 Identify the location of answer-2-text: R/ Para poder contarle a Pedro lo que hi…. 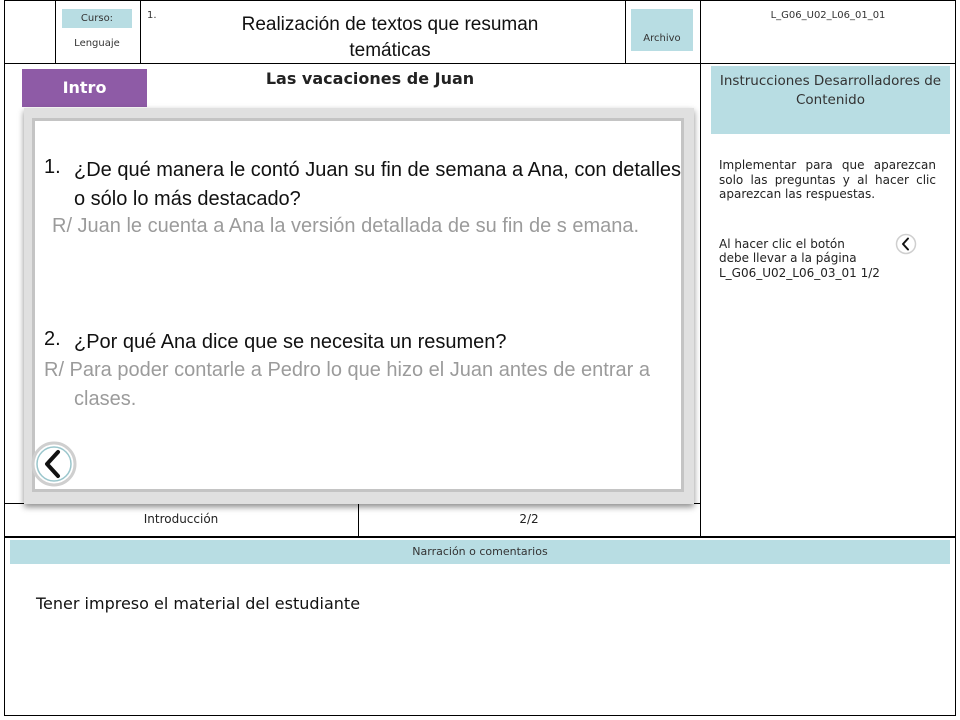
(347, 384).